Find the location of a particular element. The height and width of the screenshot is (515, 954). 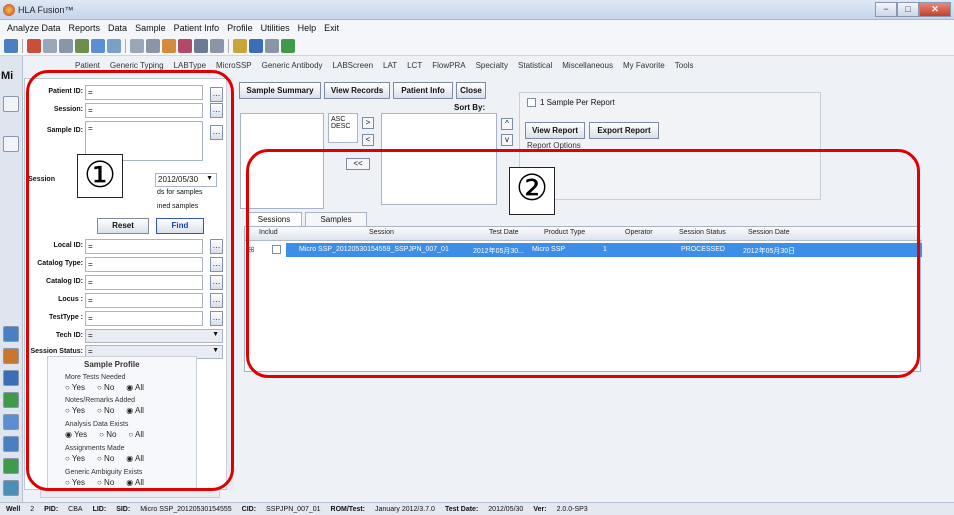

one-per-report-label: 1 Sample Per Report is located at coordinates (577, 102).